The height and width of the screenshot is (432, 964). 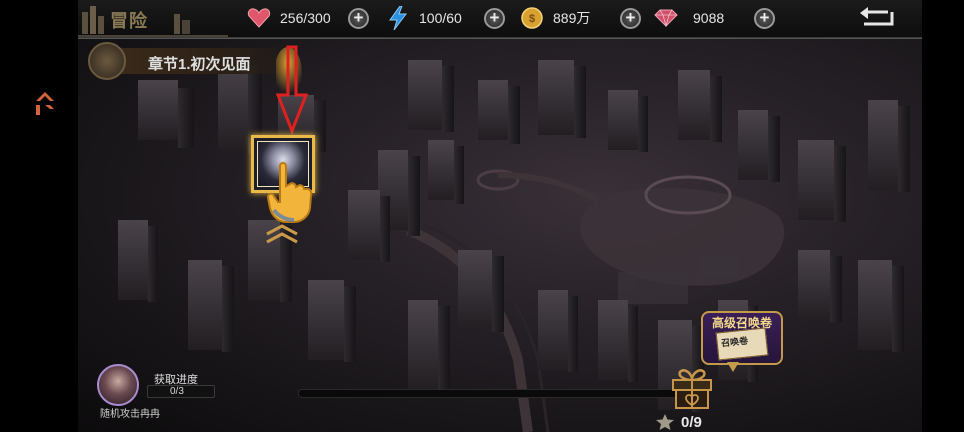 I want to click on lightning-icon, so click(x=398, y=18).